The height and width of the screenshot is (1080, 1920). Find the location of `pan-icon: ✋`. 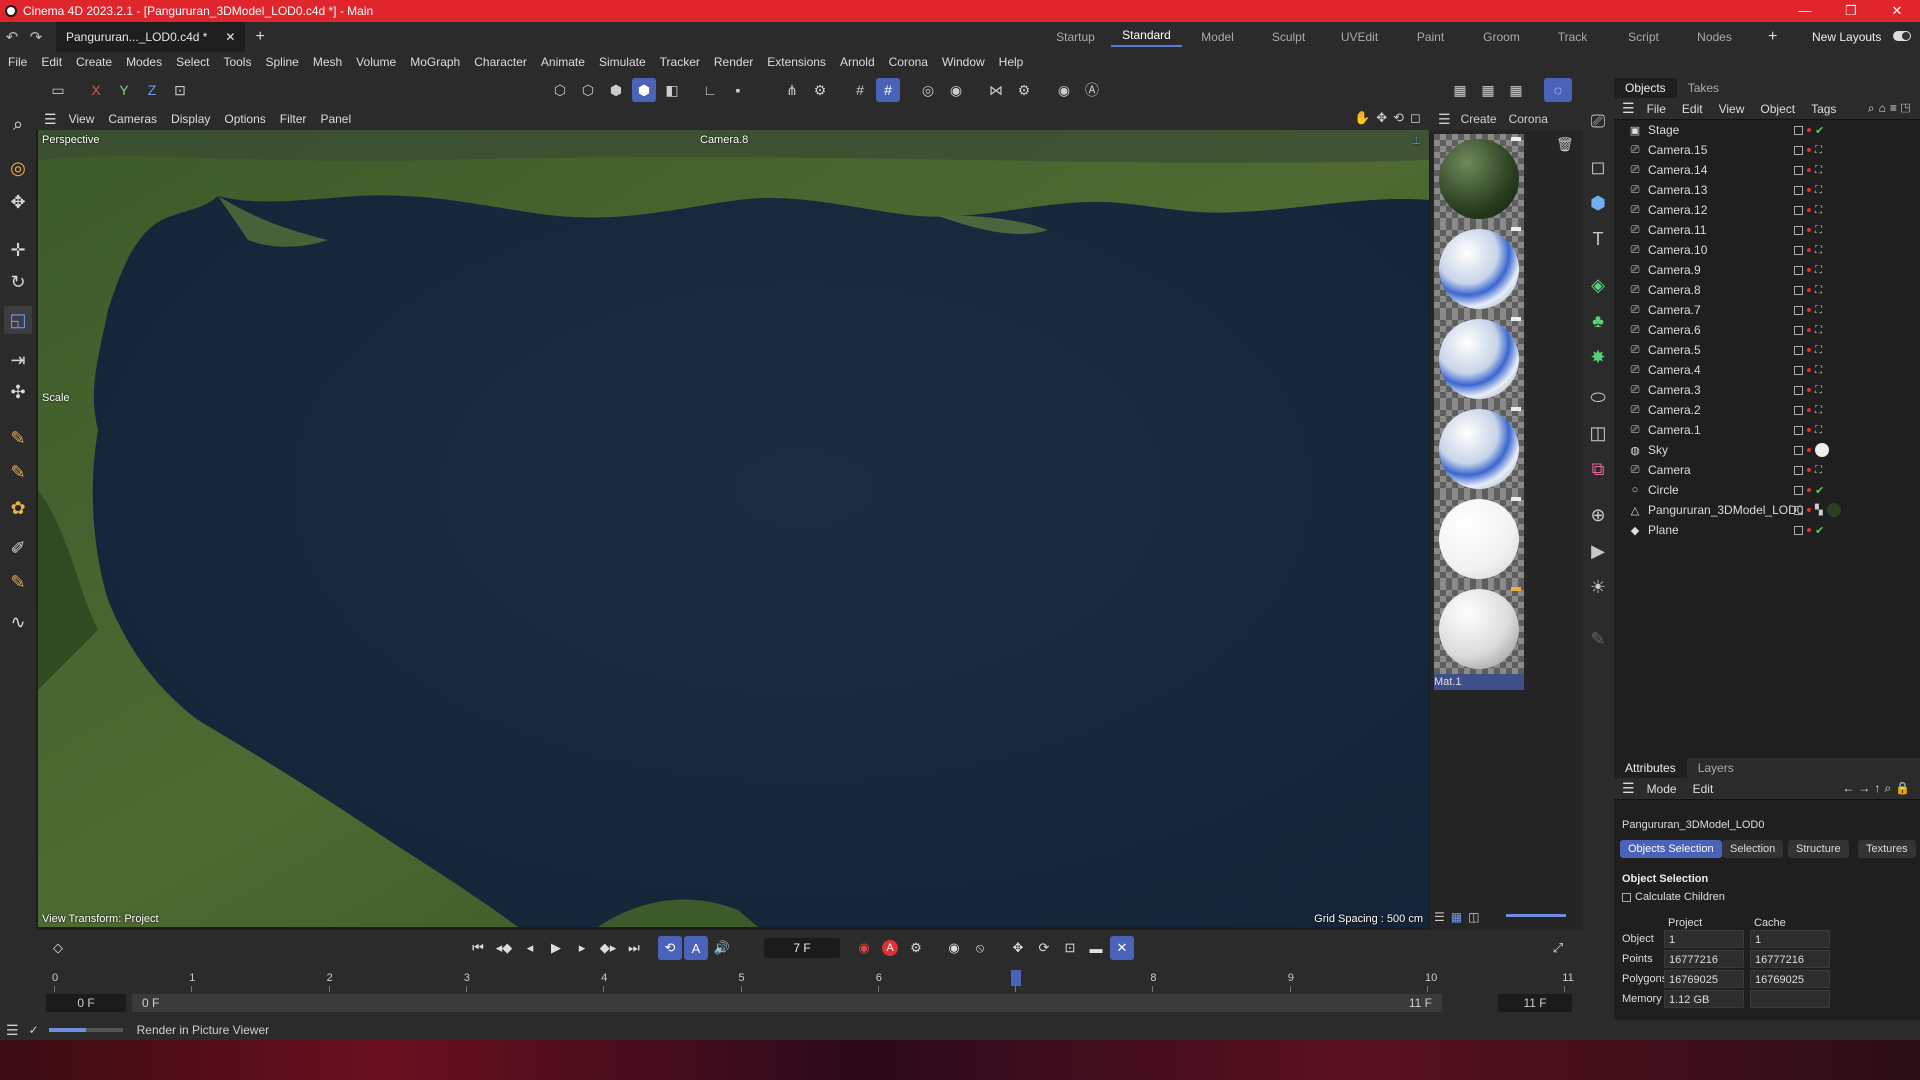

pan-icon: ✋ is located at coordinates (1362, 118).